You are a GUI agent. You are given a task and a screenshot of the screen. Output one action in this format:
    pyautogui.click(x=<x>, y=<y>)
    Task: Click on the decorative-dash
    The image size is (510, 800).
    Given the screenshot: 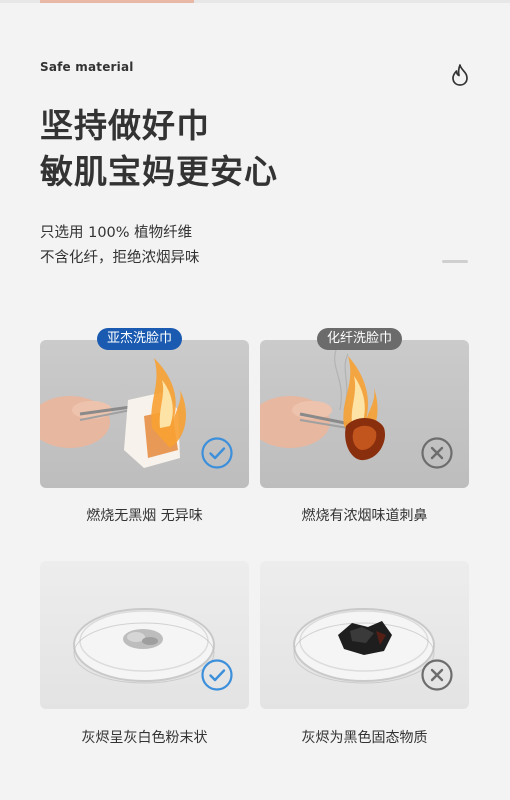 What is the action you would take?
    pyautogui.click(x=455, y=261)
    